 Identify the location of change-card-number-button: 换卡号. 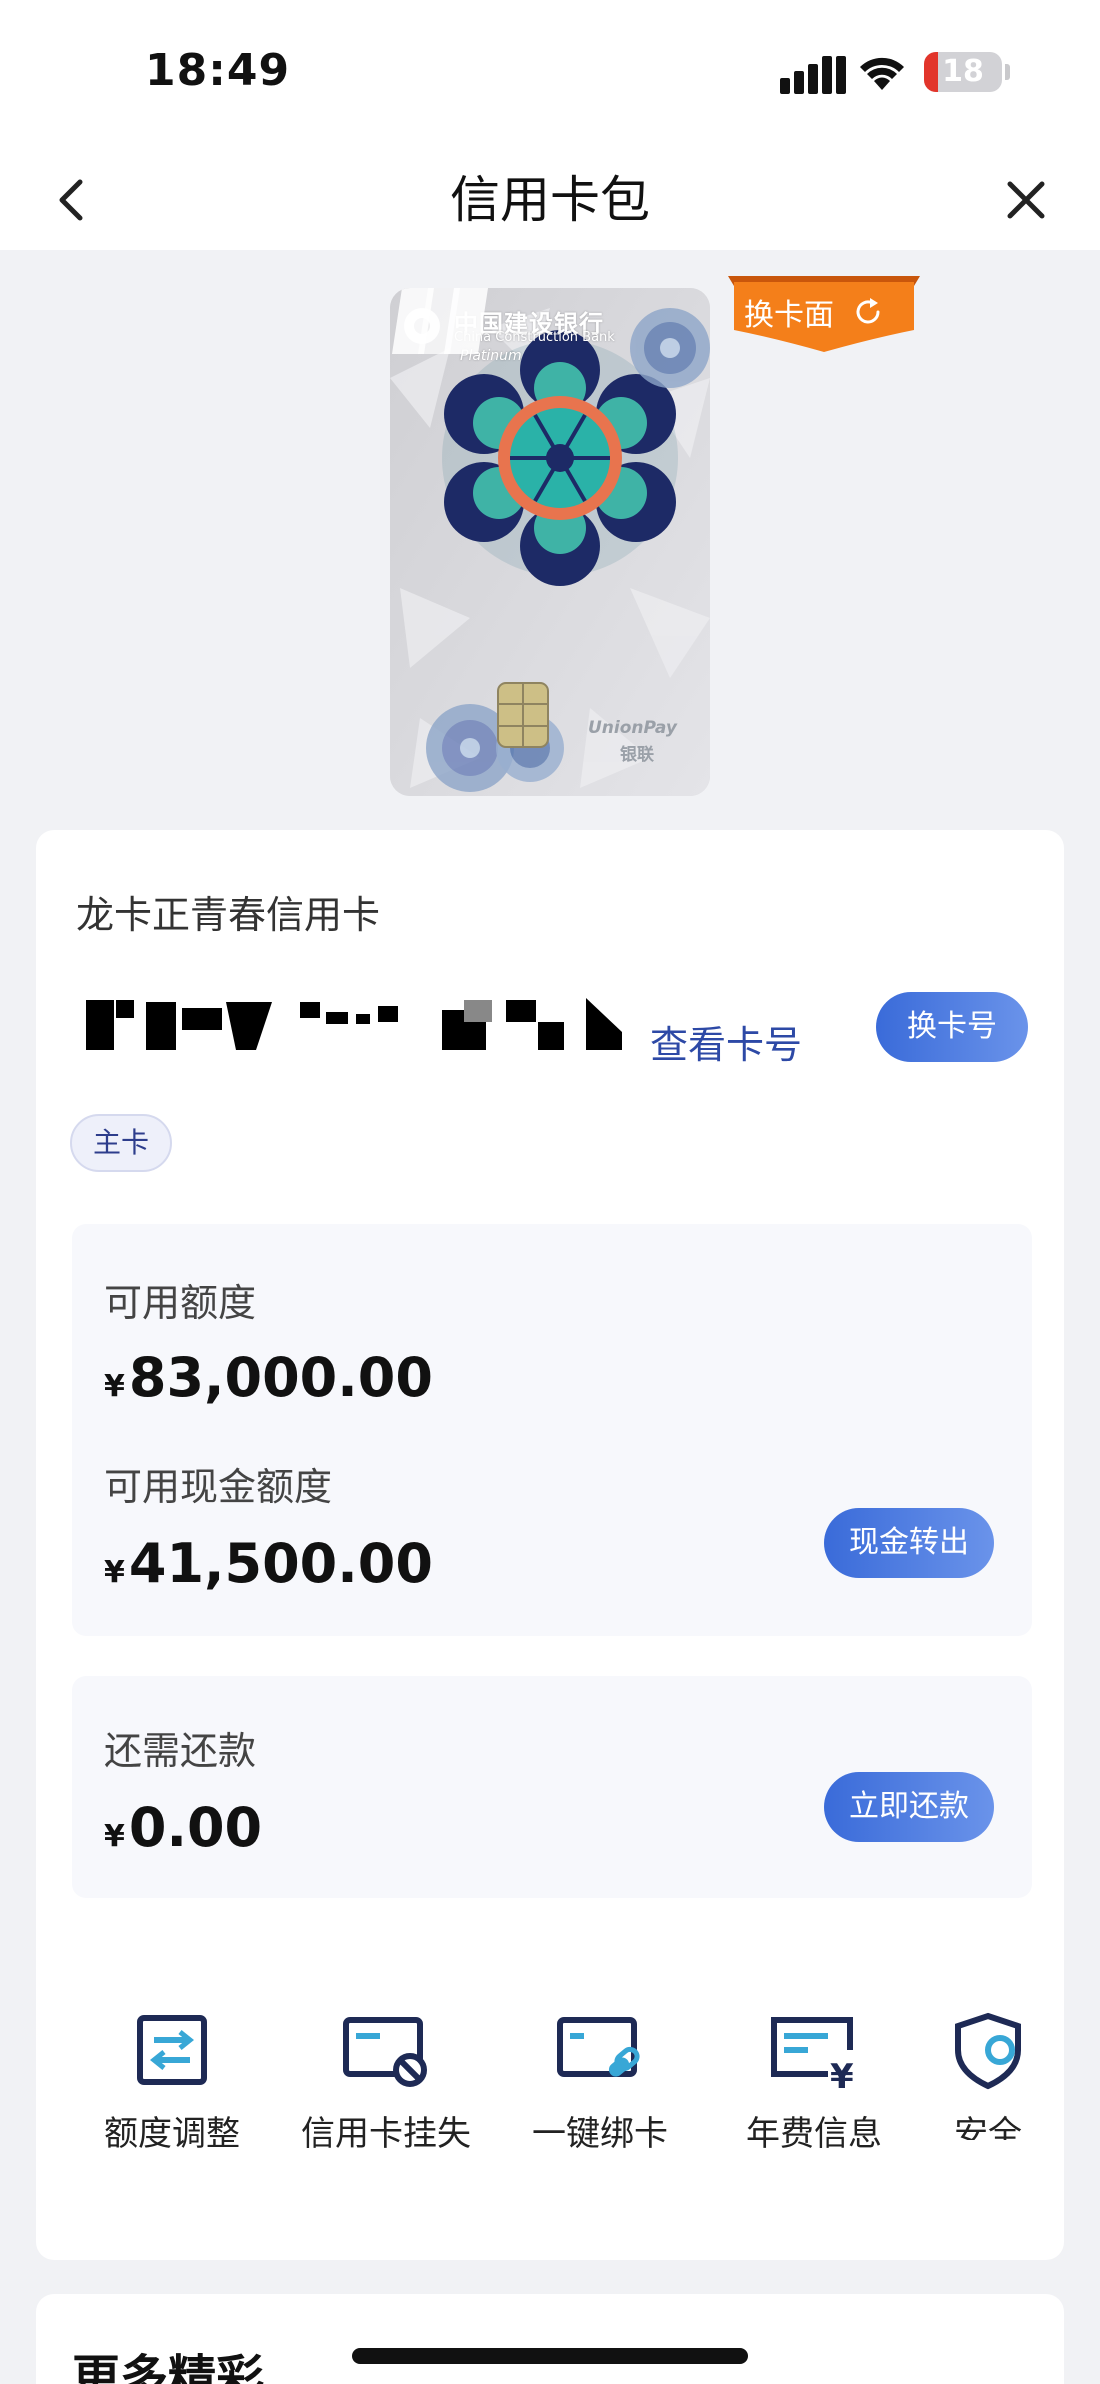
(952, 1027).